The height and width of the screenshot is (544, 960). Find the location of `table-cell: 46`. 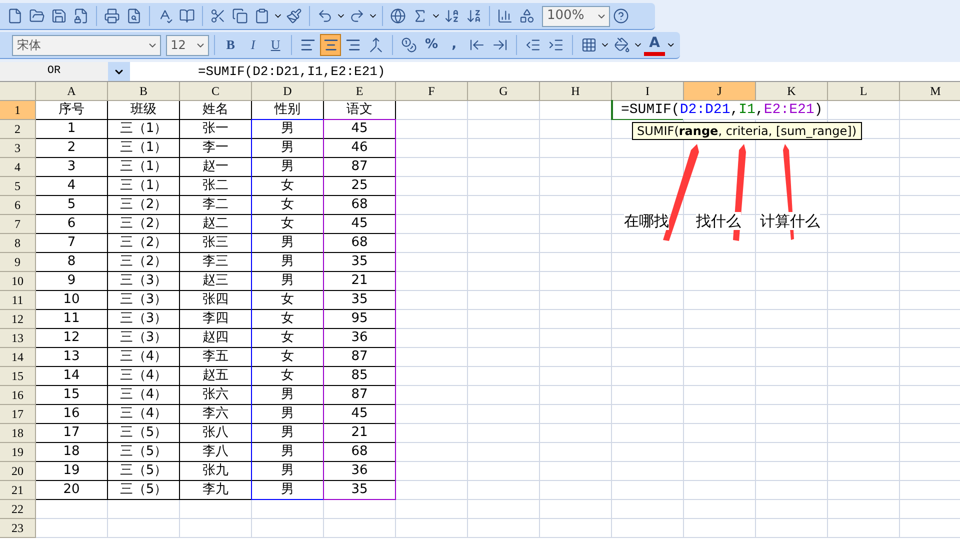

table-cell: 46 is located at coordinates (360, 148).